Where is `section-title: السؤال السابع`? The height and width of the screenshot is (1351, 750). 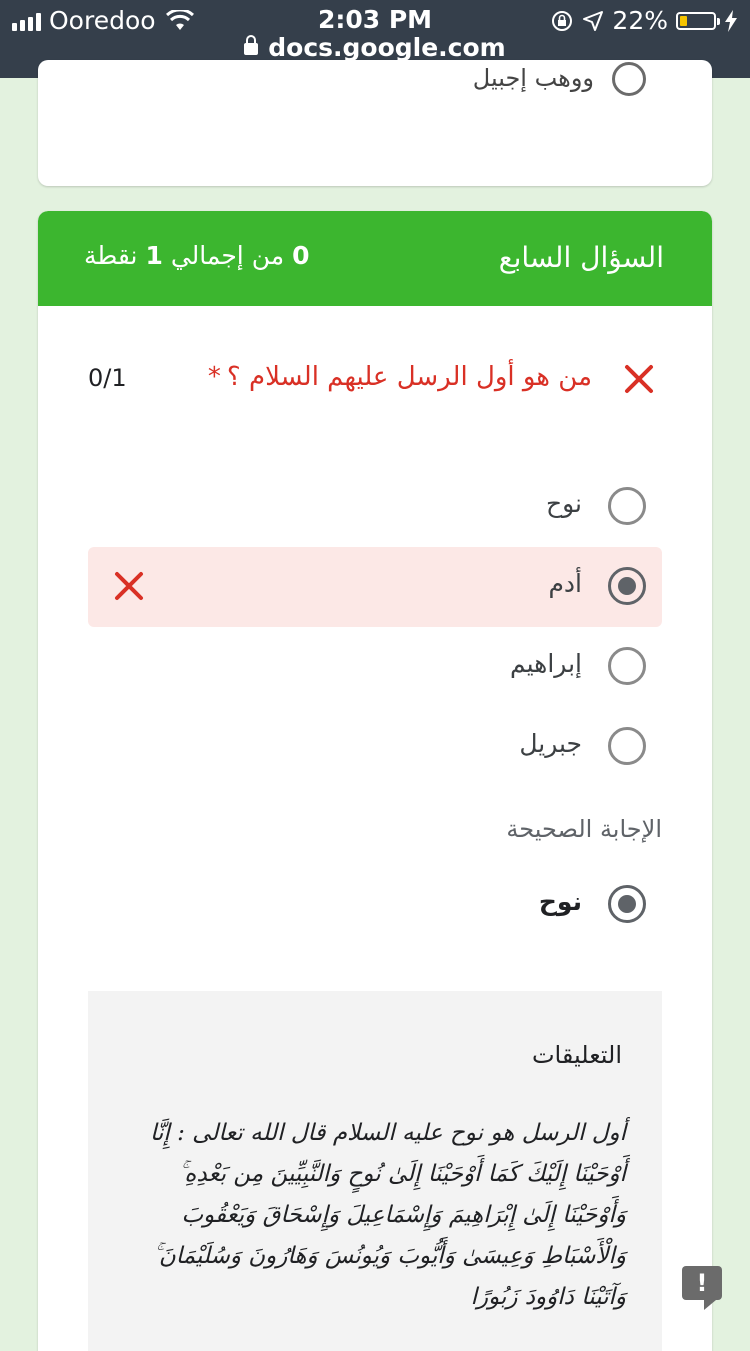
section-title: السؤال السابع is located at coordinates (581, 257).